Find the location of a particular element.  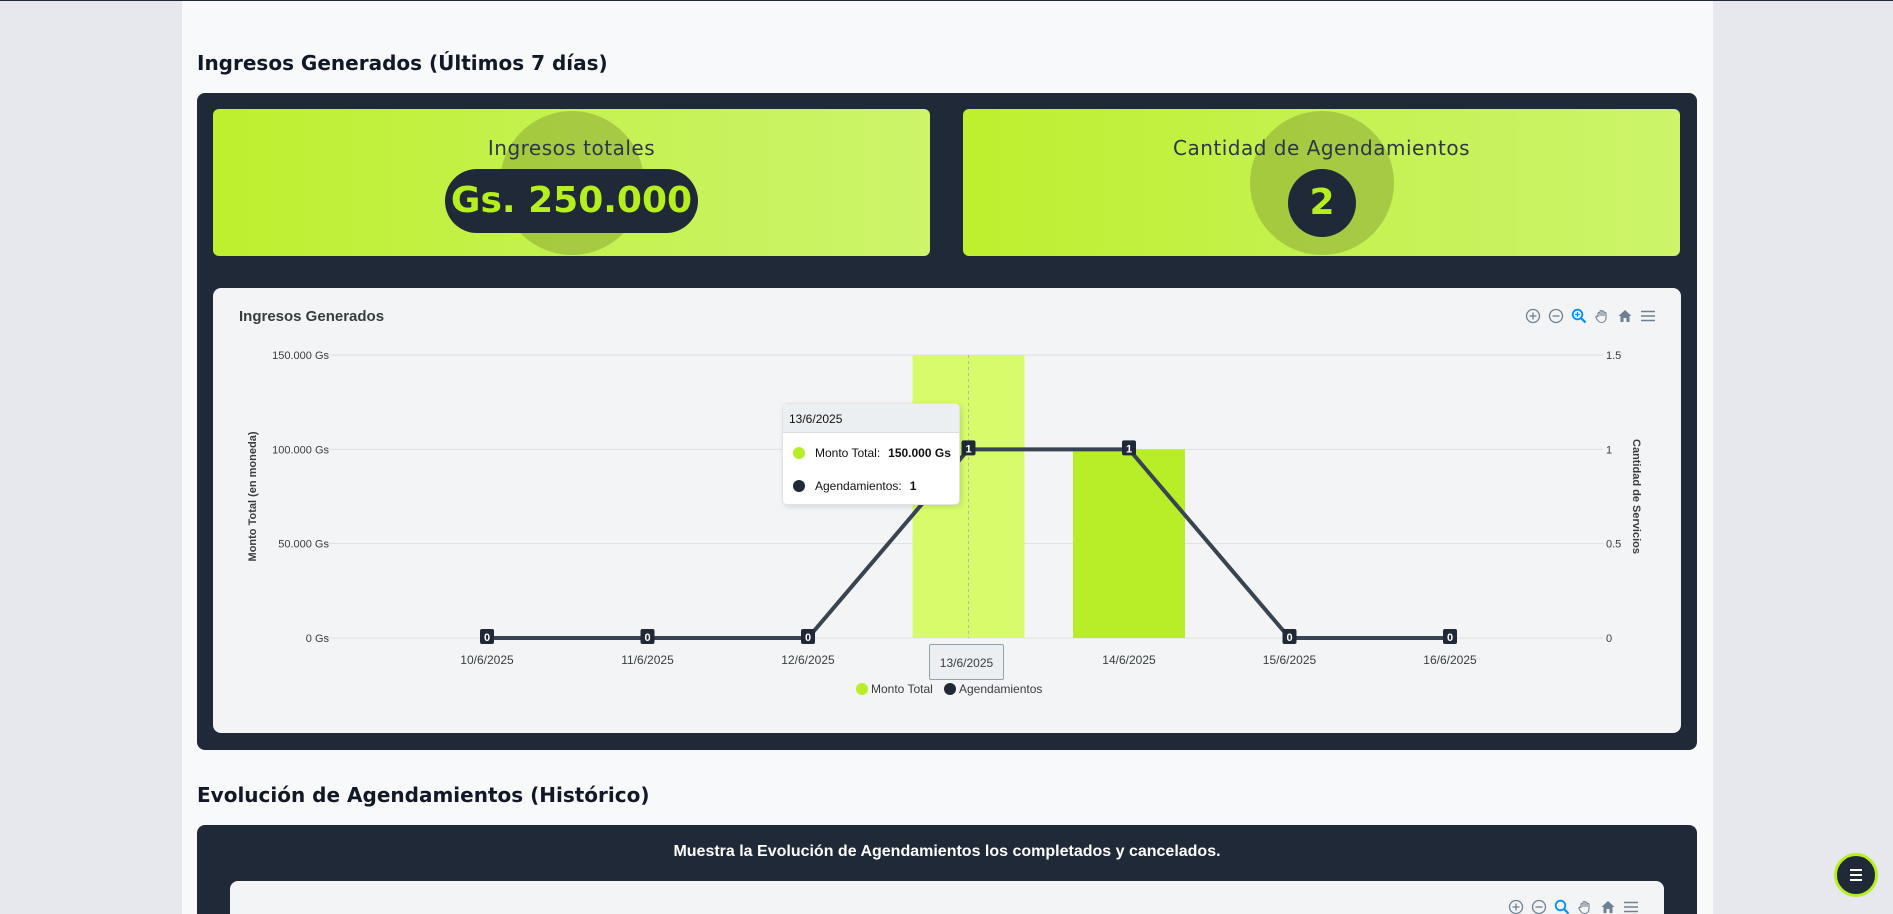

y-tick-label: 50.000 Gs is located at coordinates (303, 545).